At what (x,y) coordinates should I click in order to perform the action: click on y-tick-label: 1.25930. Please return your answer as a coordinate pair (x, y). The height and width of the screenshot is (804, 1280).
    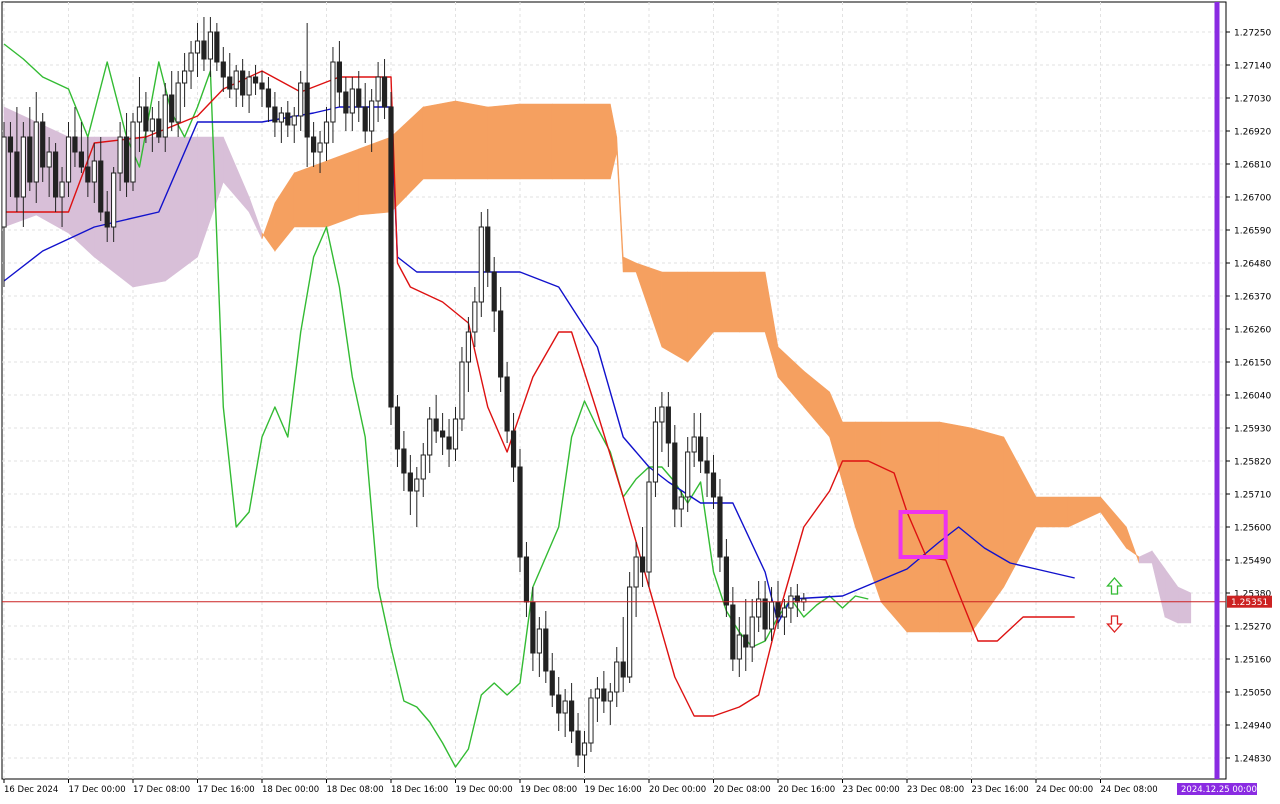
    Looking at the image, I should click on (1252, 430).